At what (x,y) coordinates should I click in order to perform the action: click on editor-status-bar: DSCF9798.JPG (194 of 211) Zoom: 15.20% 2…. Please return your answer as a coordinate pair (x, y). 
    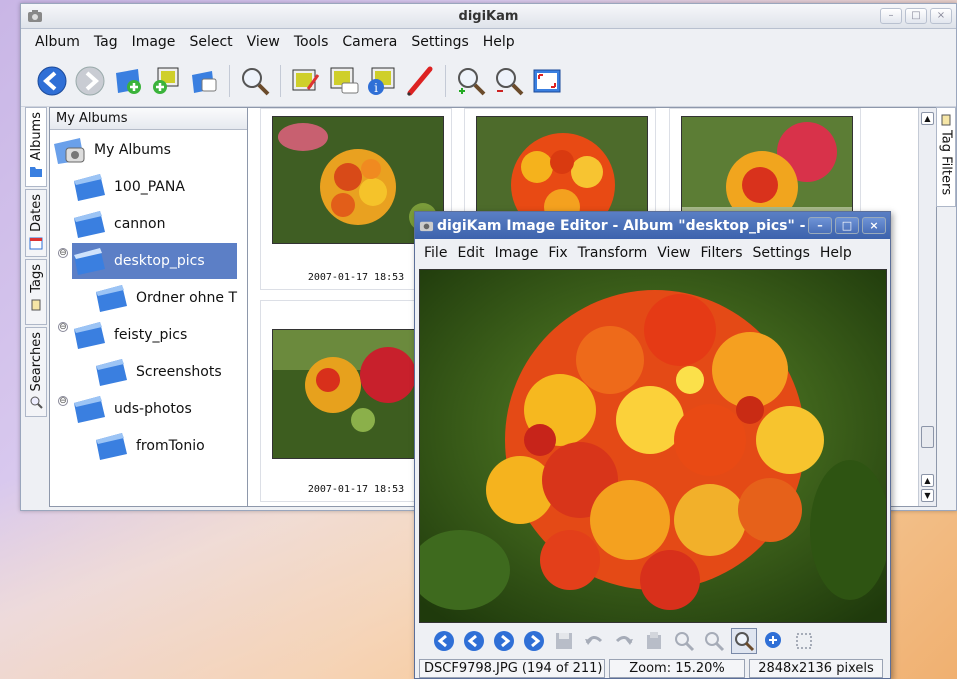
    Looking at the image, I should click on (653, 668).